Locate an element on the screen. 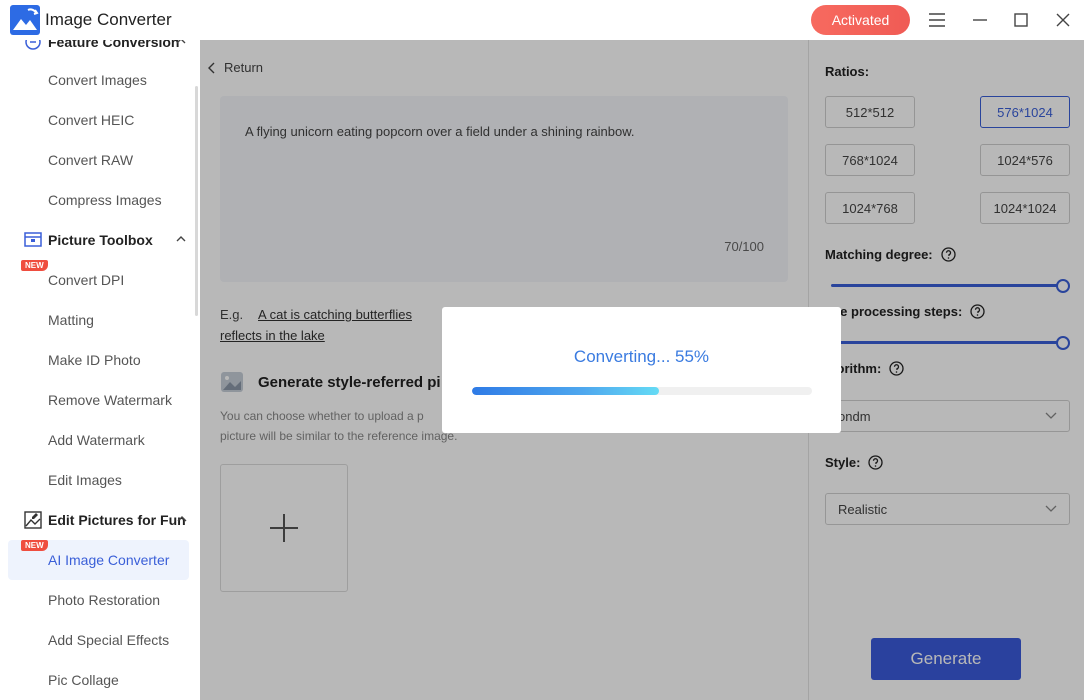 The image size is (1084, 700). group-edit-pictures-for-fun: Edit Pictures for Fun is located at coordinates (105, 520).